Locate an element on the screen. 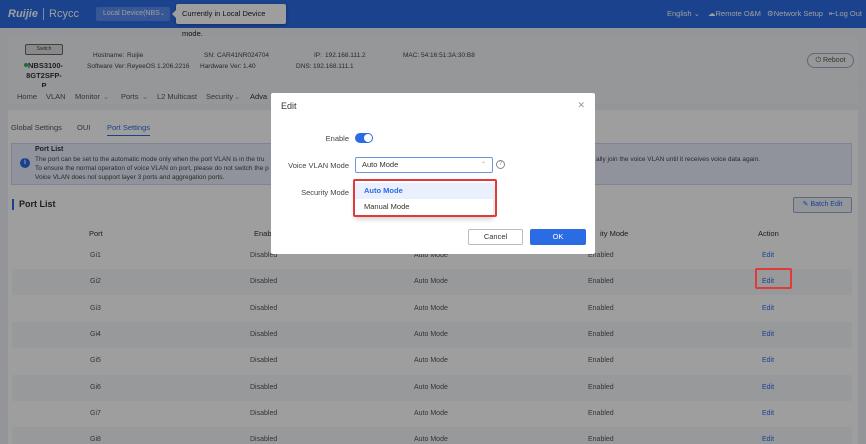 The image size is (866, 444). voice-vlan-mode-value: Auto Mode is located at coordinates (380, 164).